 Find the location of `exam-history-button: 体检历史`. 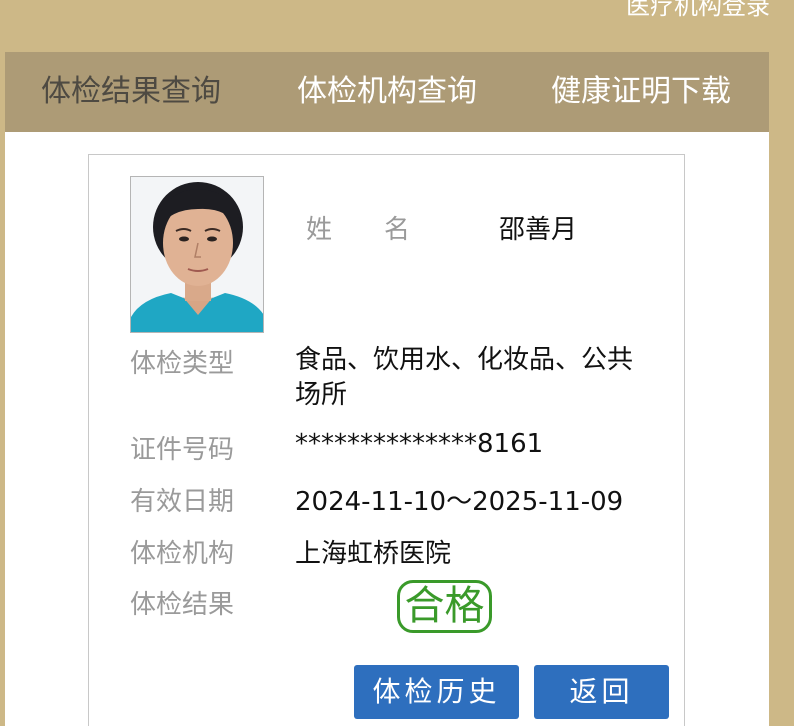

exam-history-button: 体检历史 is located at coordinates (436, 692).